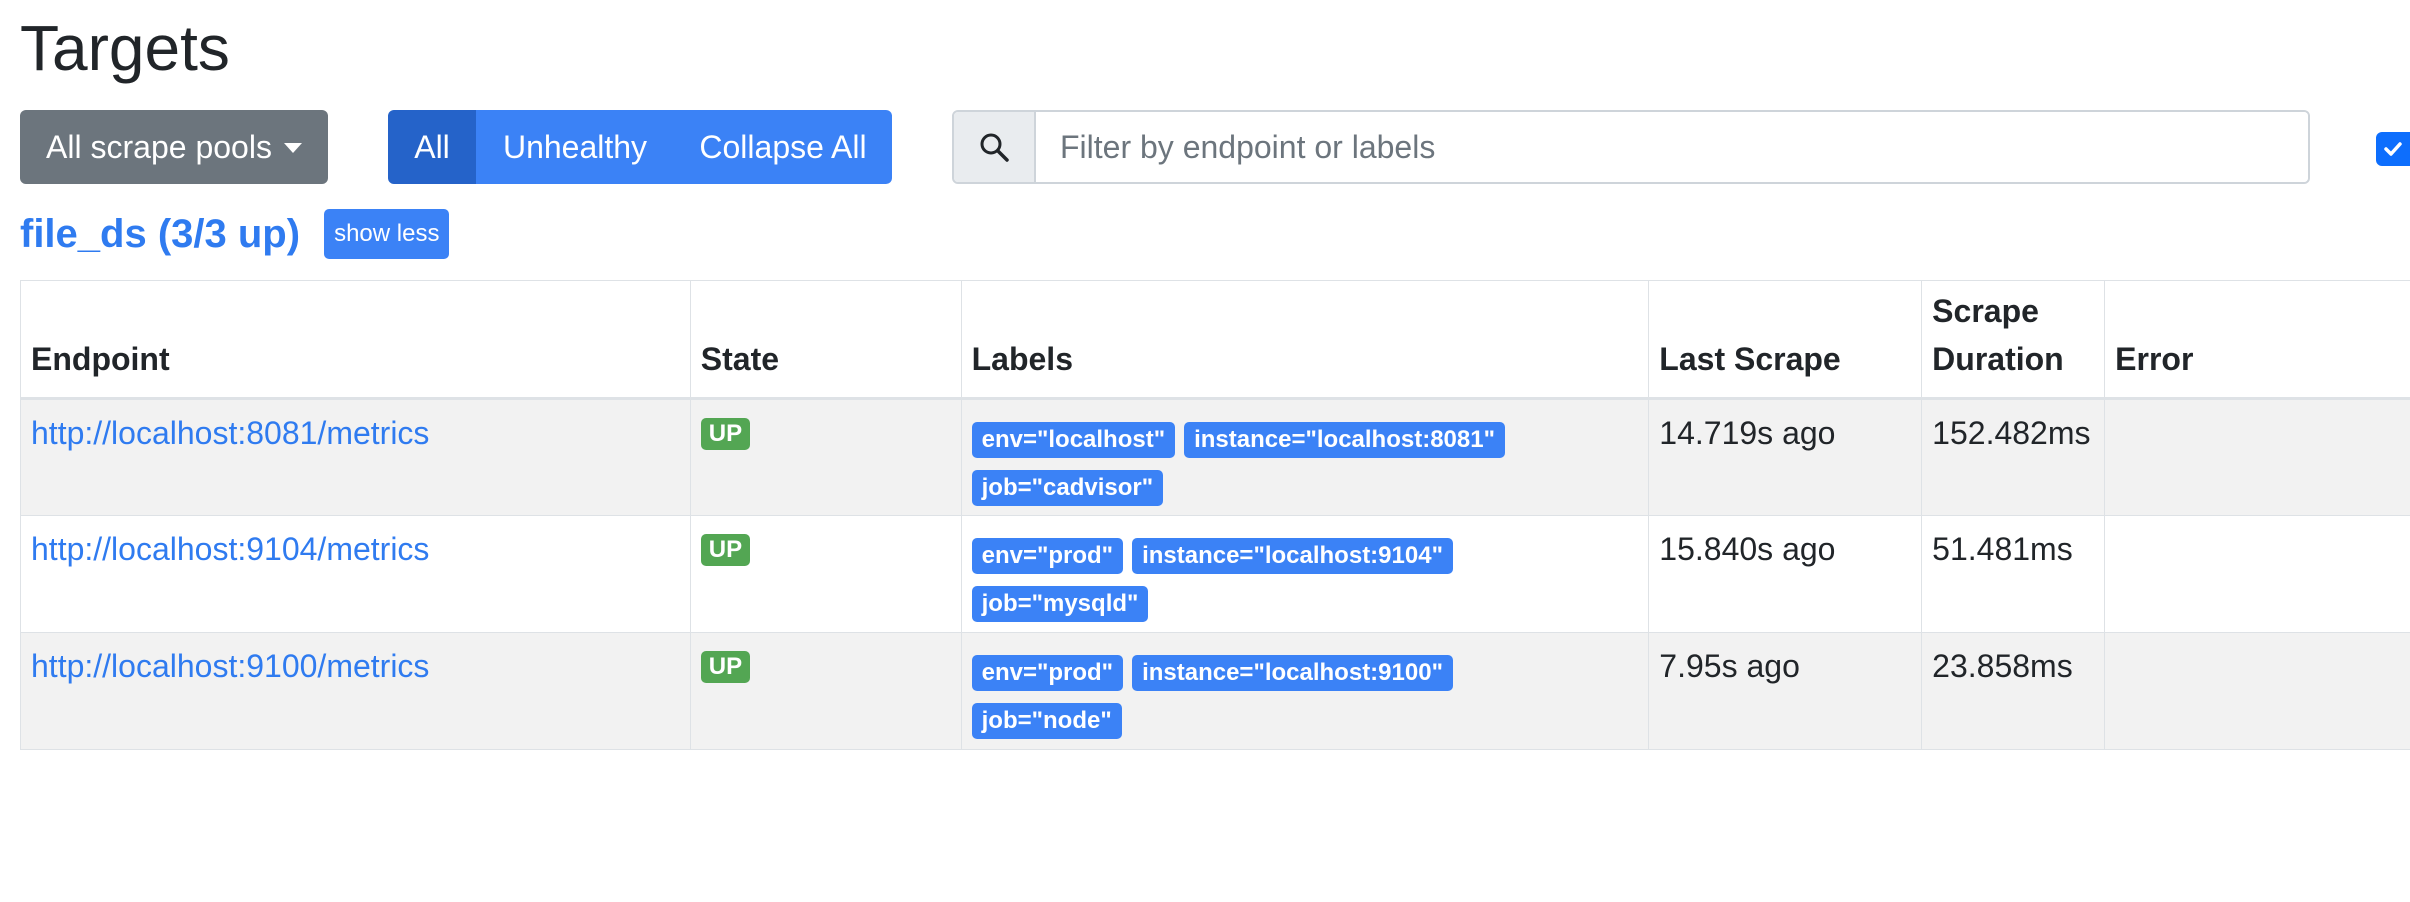 Image resolution: width=2410 pixels, height=902 pixels. What do you see at coordinates (2002, 549) in the screenshot?
I see `scrape-duration-value: 51.481ms` at bounding box center [2002, 549].